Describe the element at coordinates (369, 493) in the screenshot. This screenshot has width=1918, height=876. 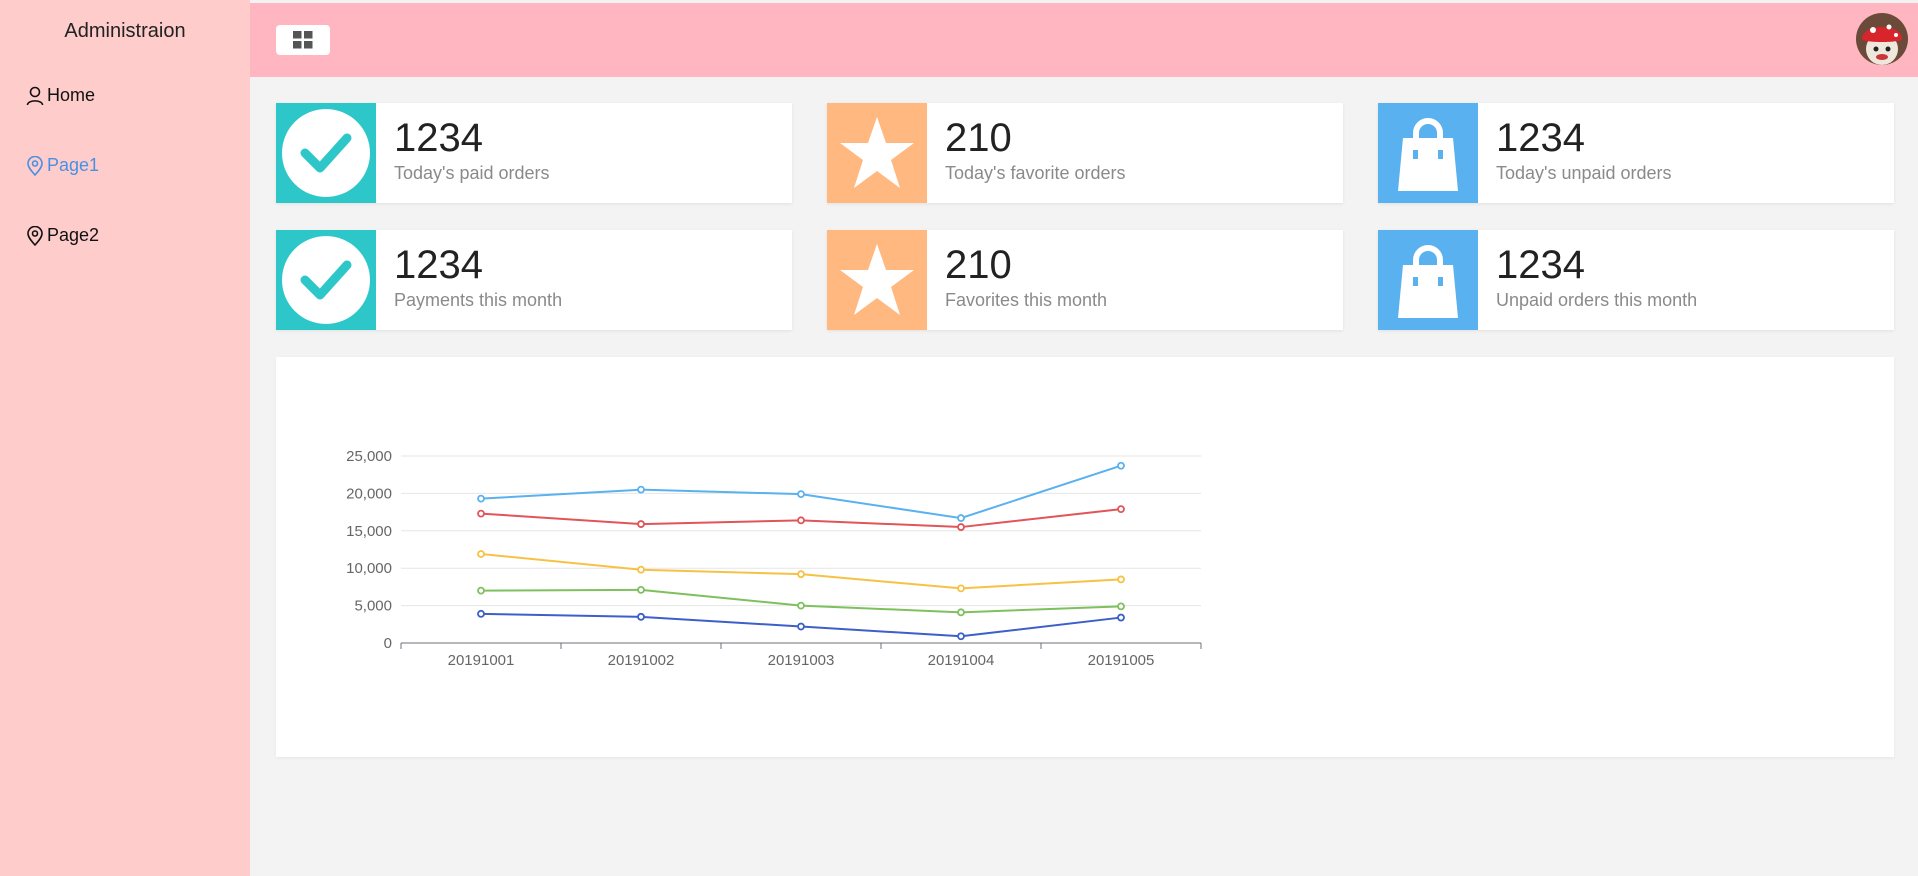
I see `y-tick-label: 20,000` at that location.